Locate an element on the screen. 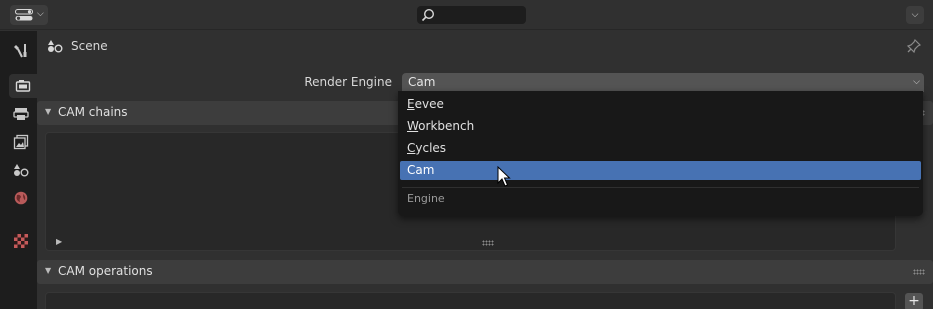 This screenshot has height=309, width=933. editor-type-icon is located at coordinates (24, 15).